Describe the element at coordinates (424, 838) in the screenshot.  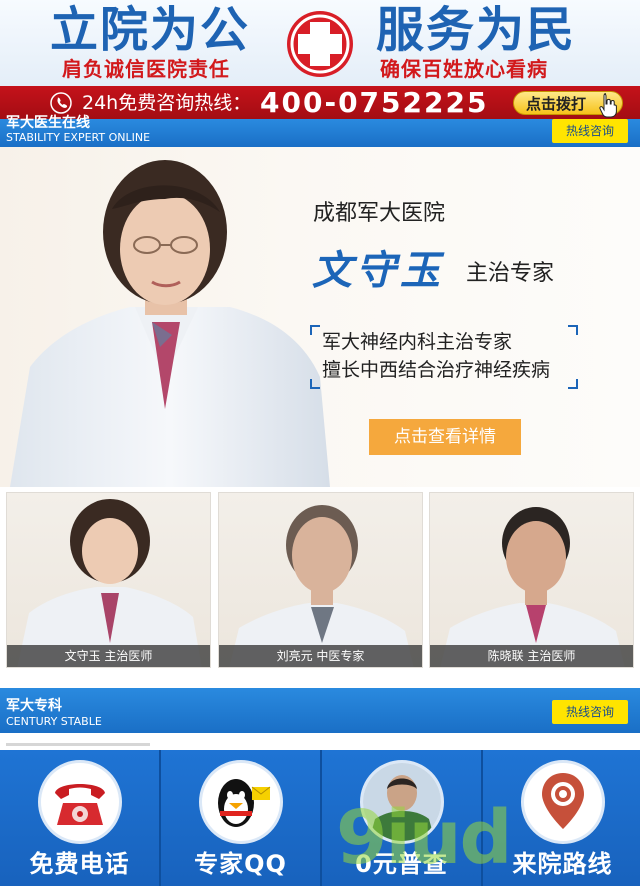
I see `watermark: 9iud` at that location.